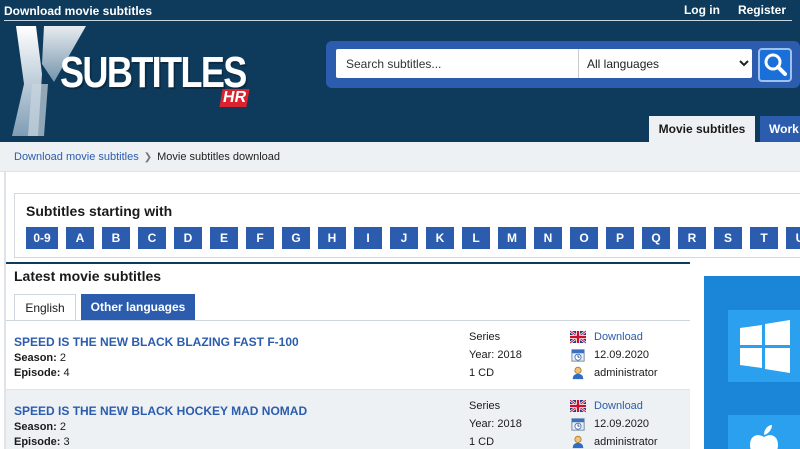 This screenshot has height=449, width=800. What do you see at coordinates (476, 238) in the screenshot?
I see `letter-button: L` at bounding box center [476, 238].